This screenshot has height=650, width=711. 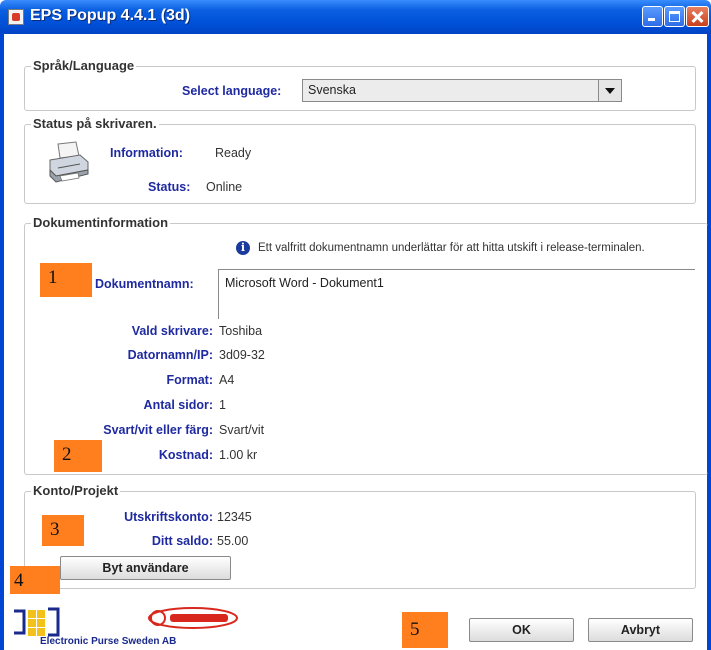 What do you see at coordinates (84, 65) in the screenshot?
I see `language-legend: Språk/Language` at bounding box center [84, 65].